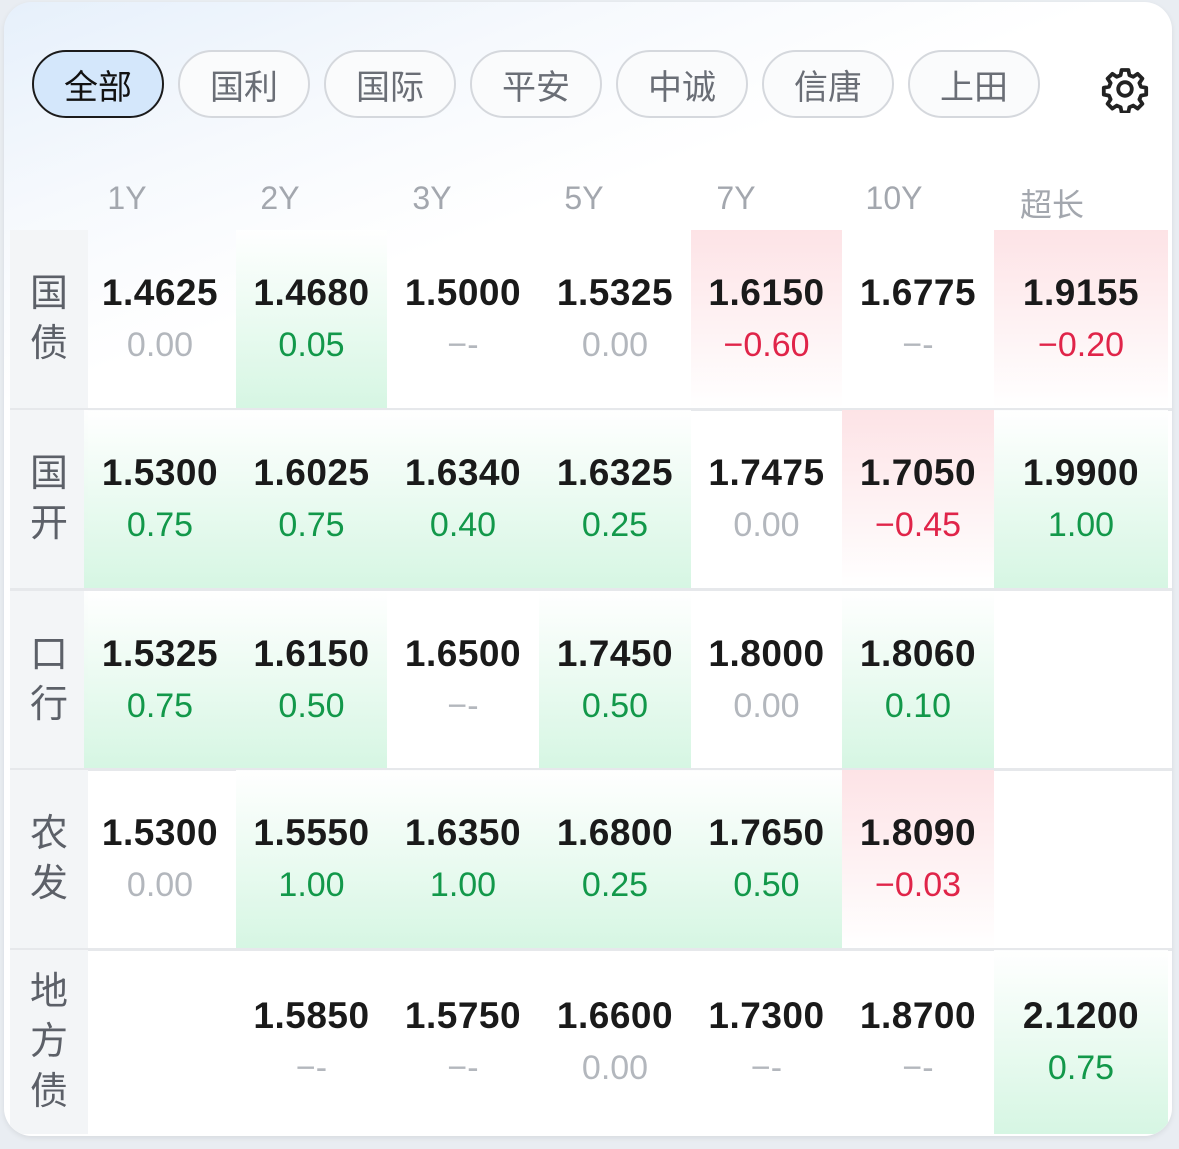 Image resolution: width=1179 pixels, height=1149 pixels. Describe the element at coordinates (311, 1042) in the screenshot. I see `yield-cell: 1.5850 −-` at that location.